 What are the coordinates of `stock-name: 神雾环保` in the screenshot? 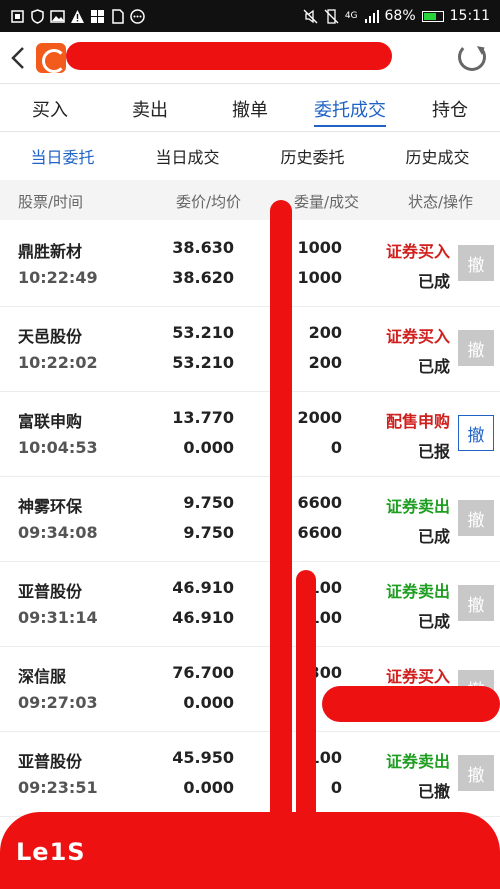 It's located at (50, 506).